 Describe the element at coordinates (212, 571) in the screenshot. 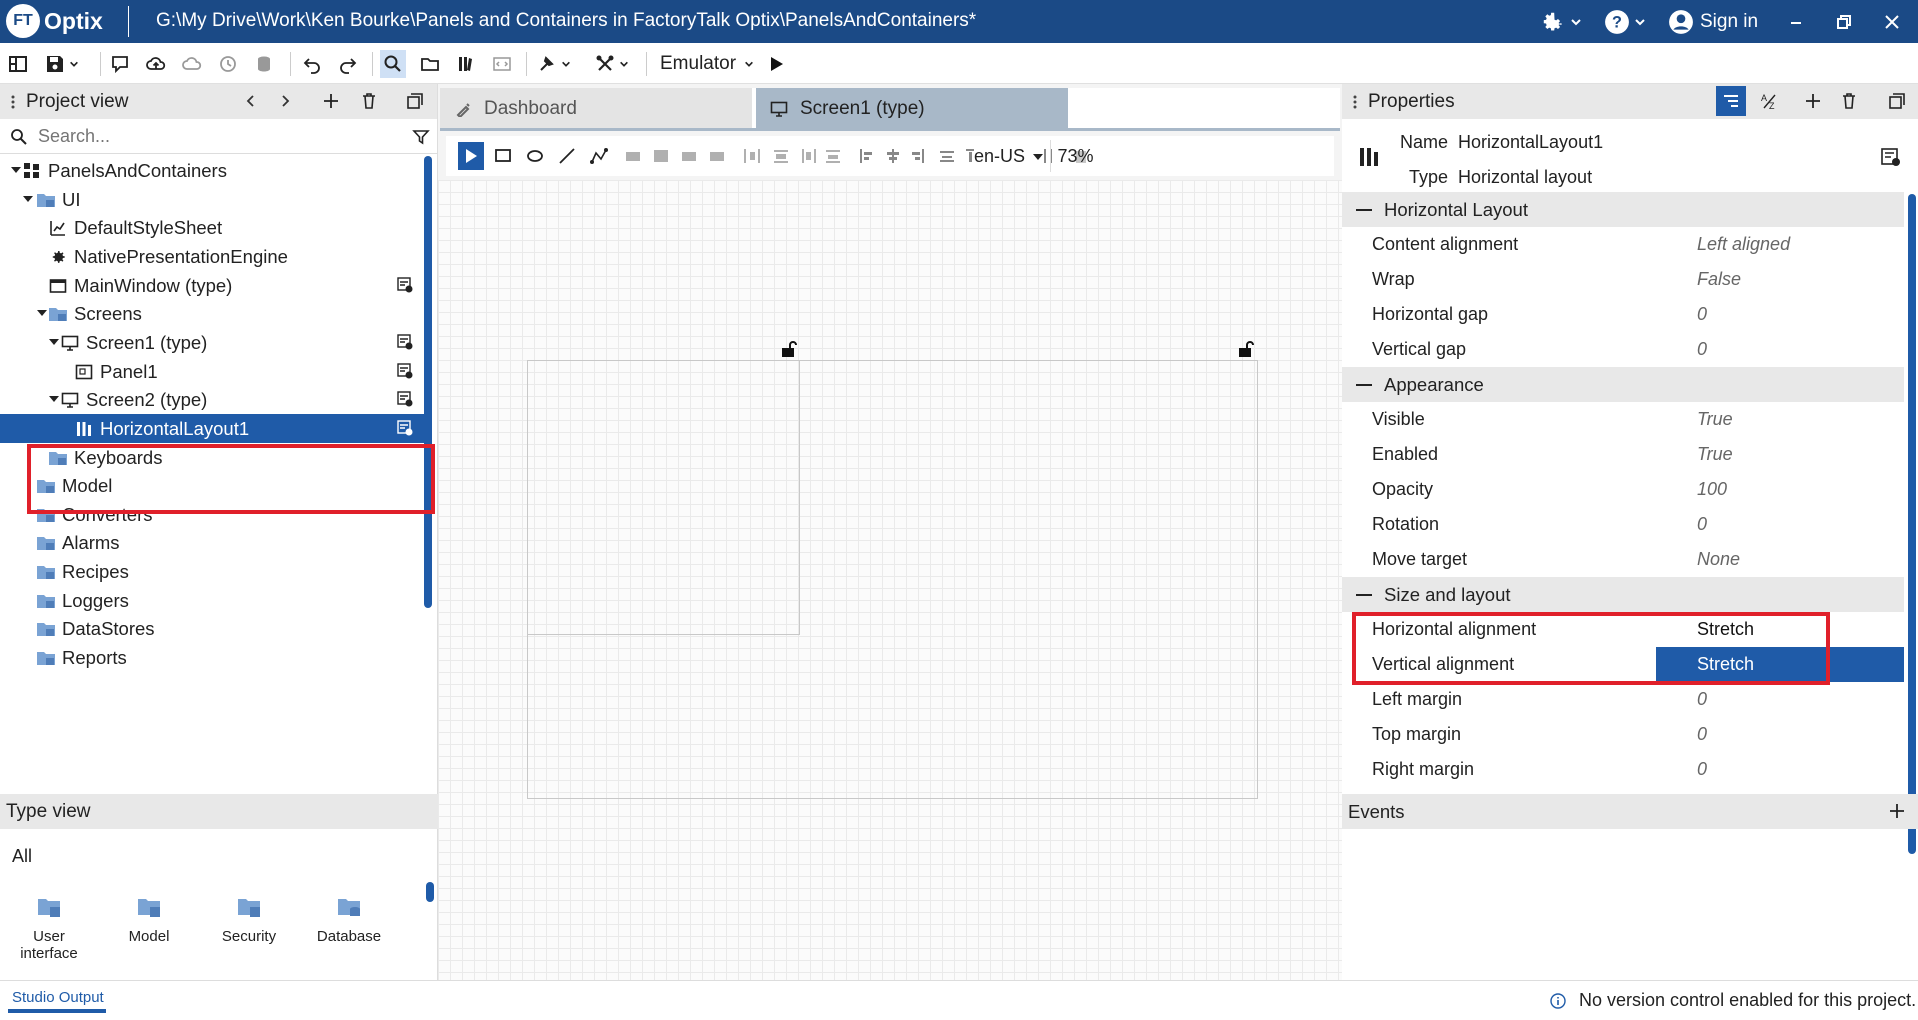

I see `tree-item: Recipes` at that location.